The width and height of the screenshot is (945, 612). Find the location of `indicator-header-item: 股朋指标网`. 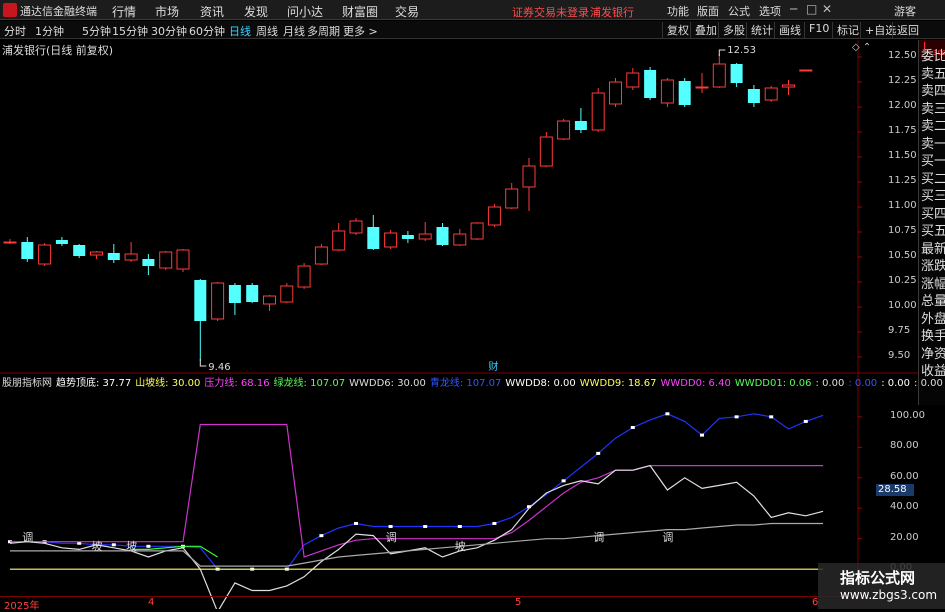

indicator-header-item: 股朋指标网 is located at coordinates (27, 383).